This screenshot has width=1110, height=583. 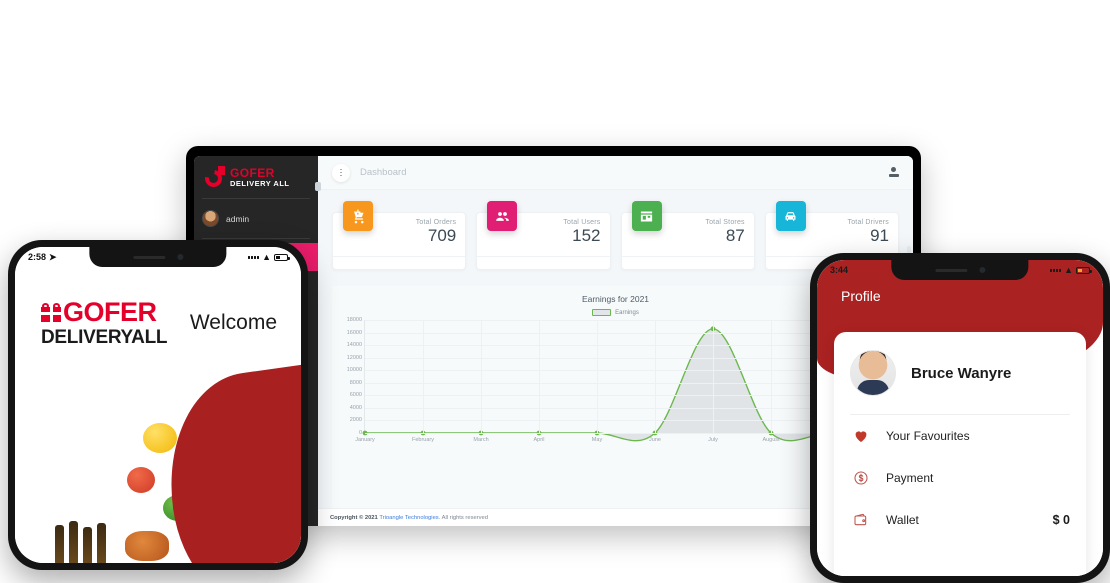 I want to click on y-axis-tick: 12000, so click(x=354, y=357).